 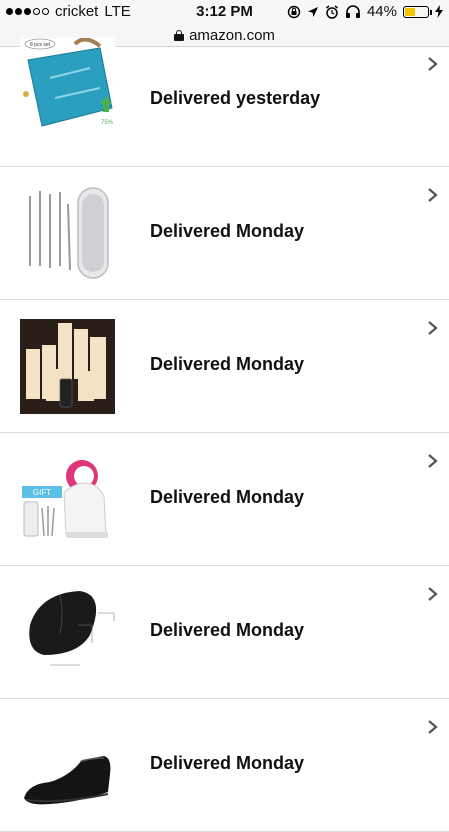 I want to click on battery-percent: 44%, so click(x=381, y=11).